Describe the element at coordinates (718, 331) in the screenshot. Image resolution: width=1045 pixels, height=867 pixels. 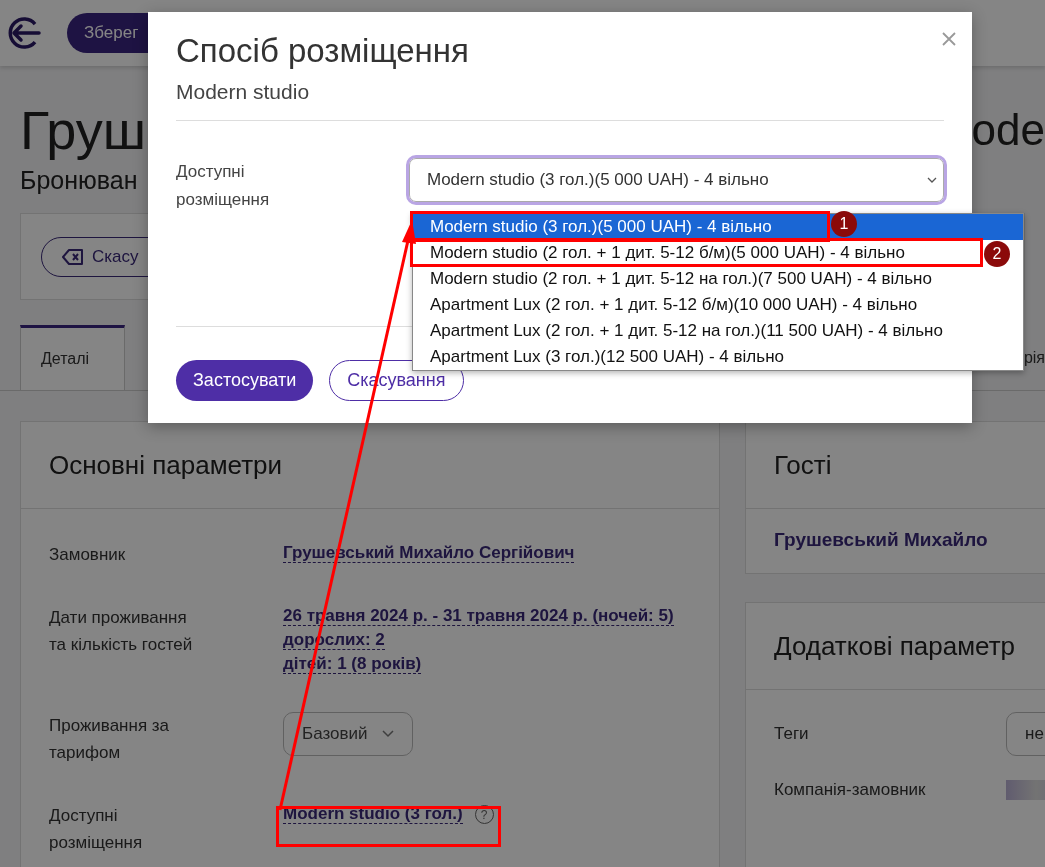
I see `dropdown-option: Apartment Lux (2 гол. + 1 дит. 5-12 на гол.)(11 500 UAH) - 4 вільно` at that location.